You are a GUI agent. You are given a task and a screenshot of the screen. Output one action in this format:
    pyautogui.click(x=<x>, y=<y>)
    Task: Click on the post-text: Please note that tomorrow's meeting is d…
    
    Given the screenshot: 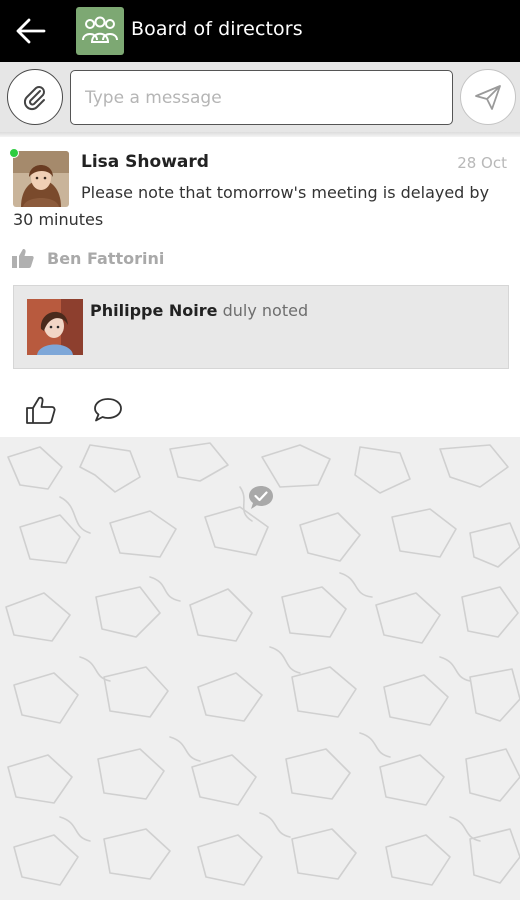 What is the action you would take?
    pyautogui.click(x=251, y=206)
    